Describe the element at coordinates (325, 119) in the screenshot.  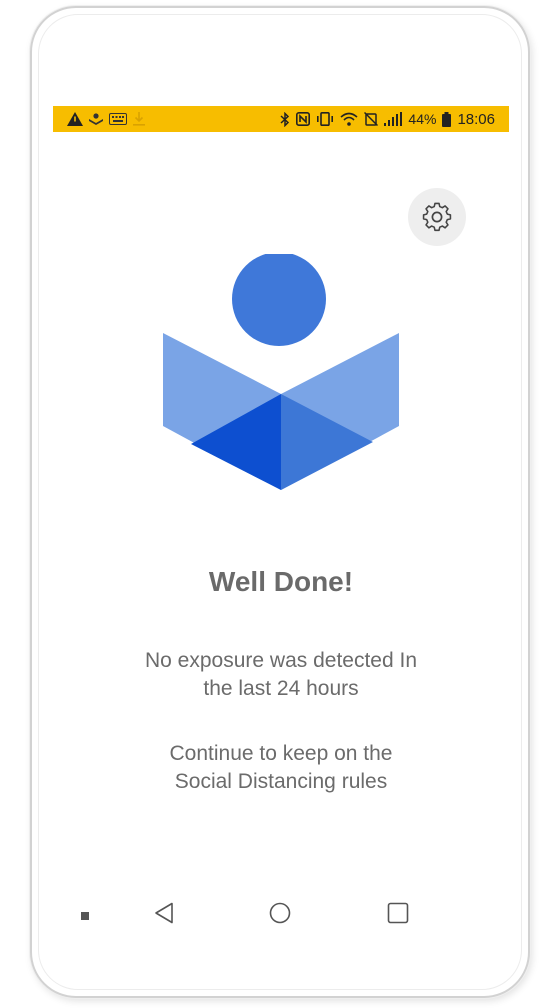
I see `vibrate-icon` at that location.